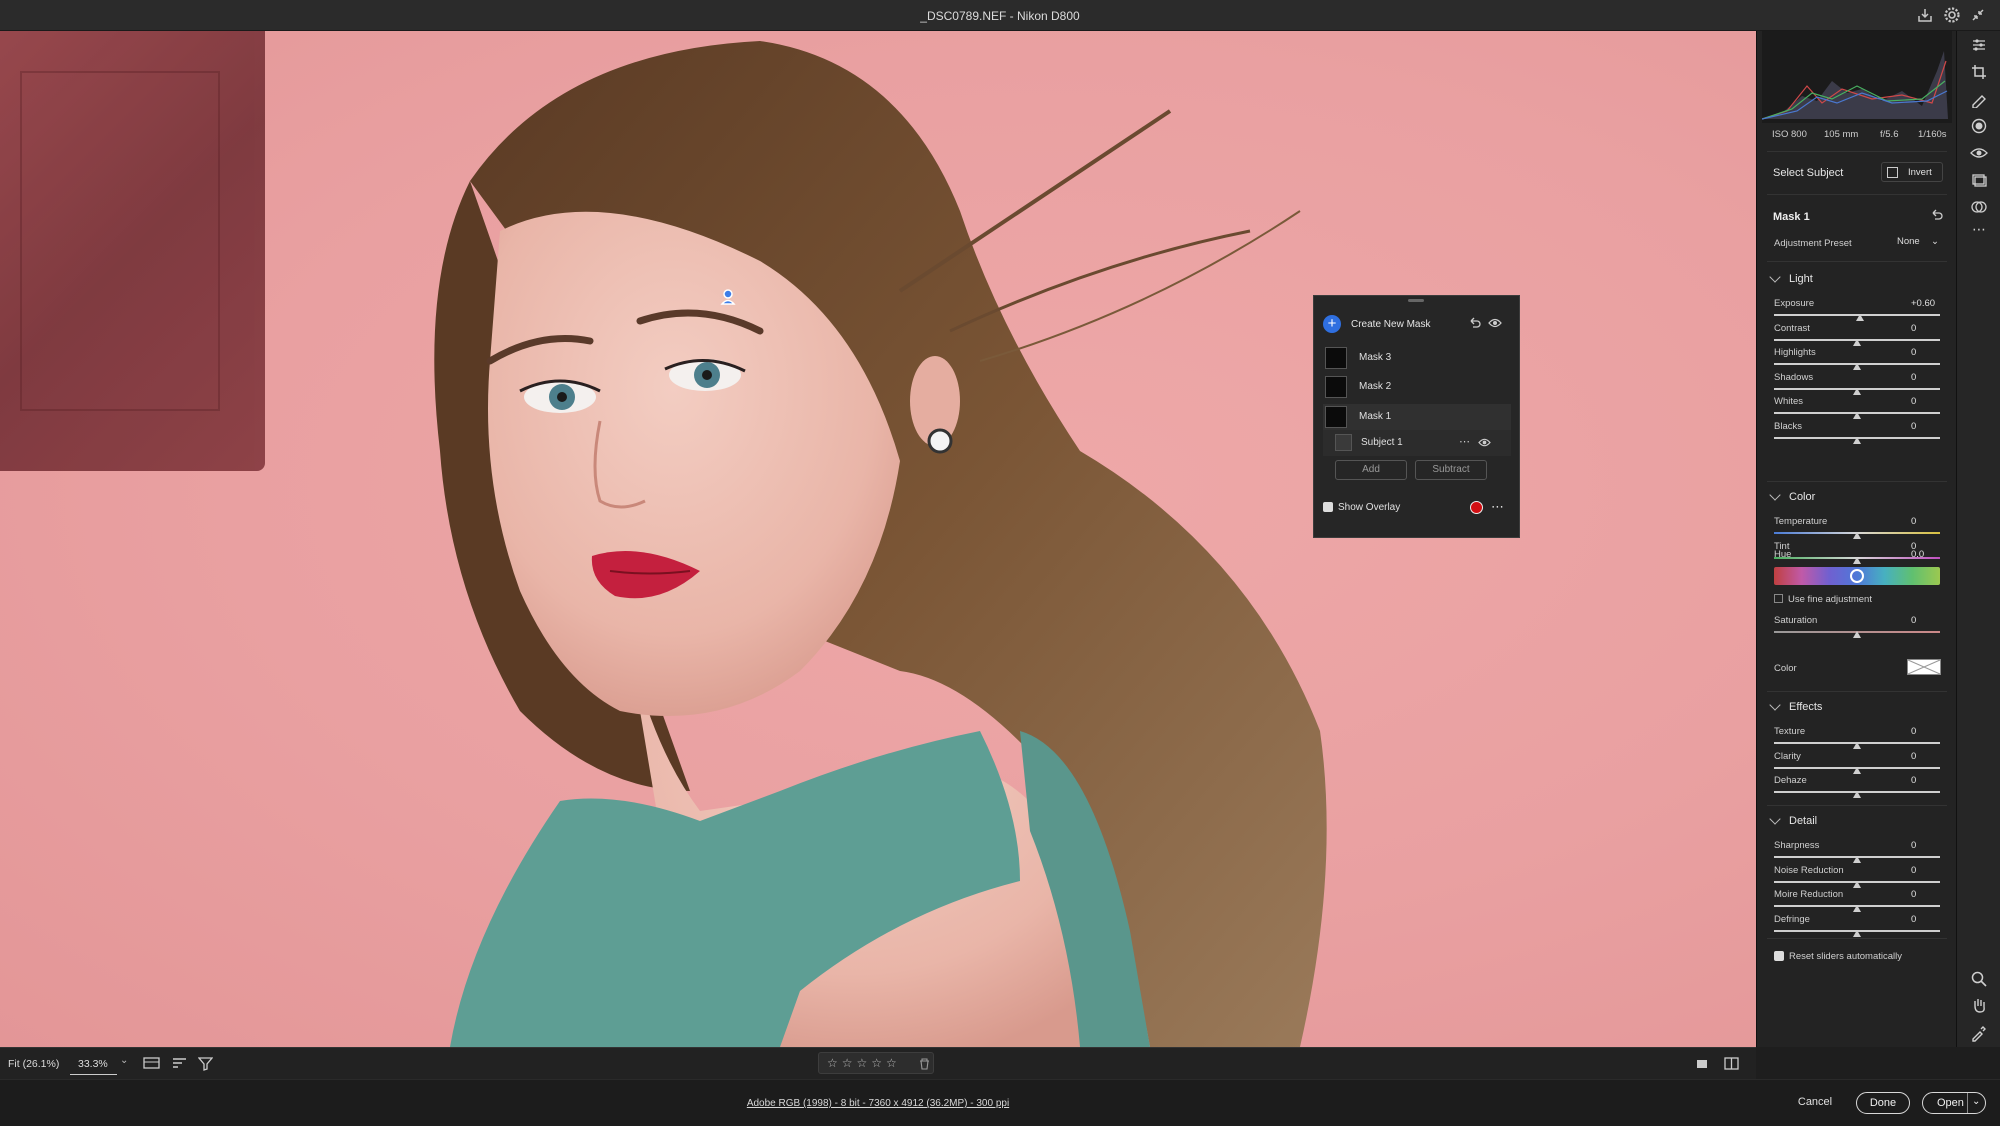 The image size is (2000, 1126). What do you see at coordinates (1779, 956) in the screenshot?
I see `reset-auto-checkbox` at bounding box center [1779, 956].